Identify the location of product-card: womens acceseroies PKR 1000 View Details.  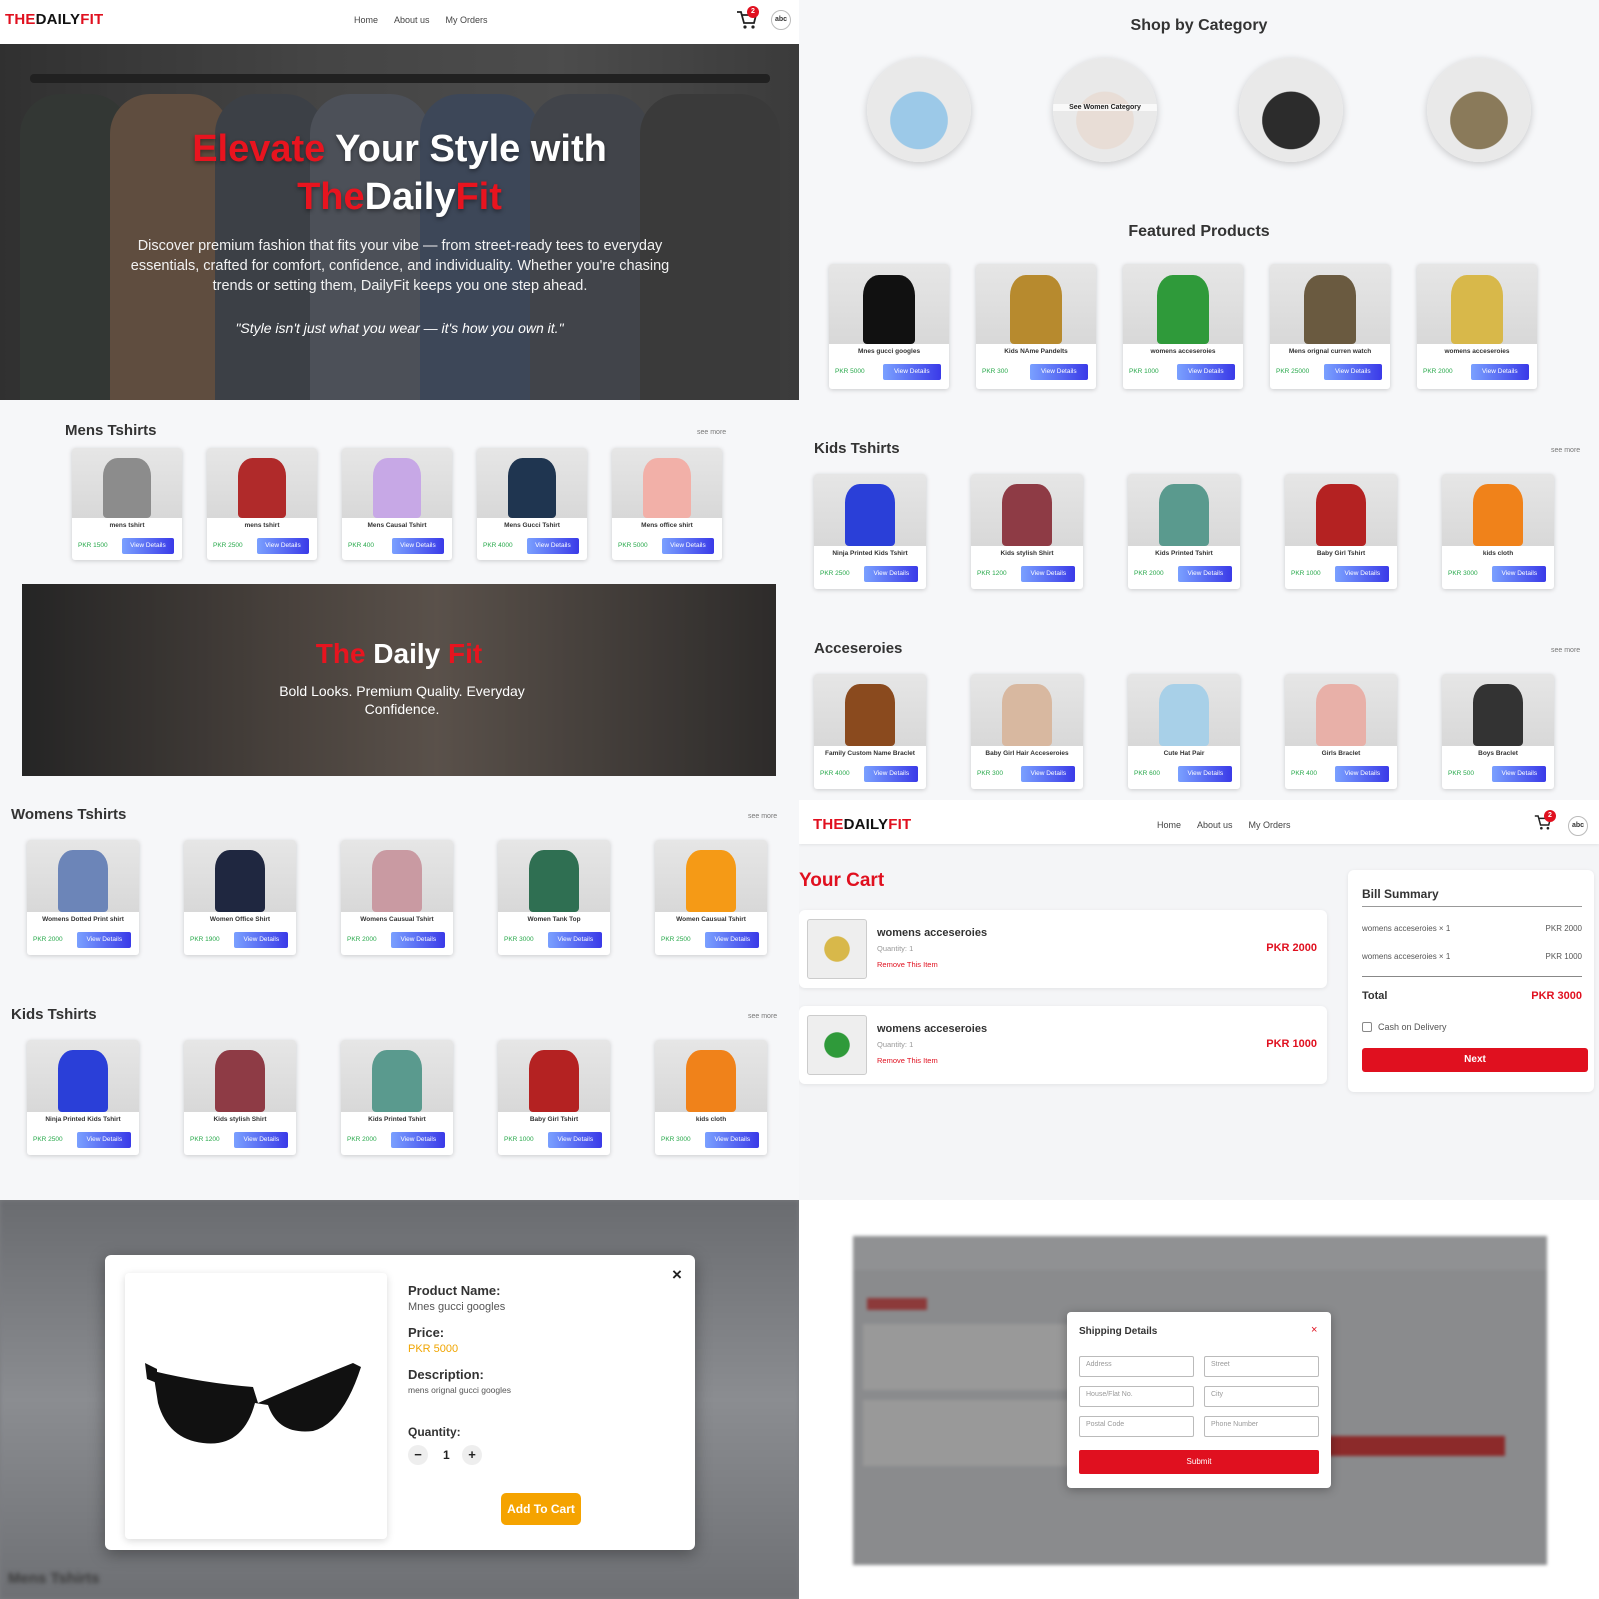
(1183, 326).